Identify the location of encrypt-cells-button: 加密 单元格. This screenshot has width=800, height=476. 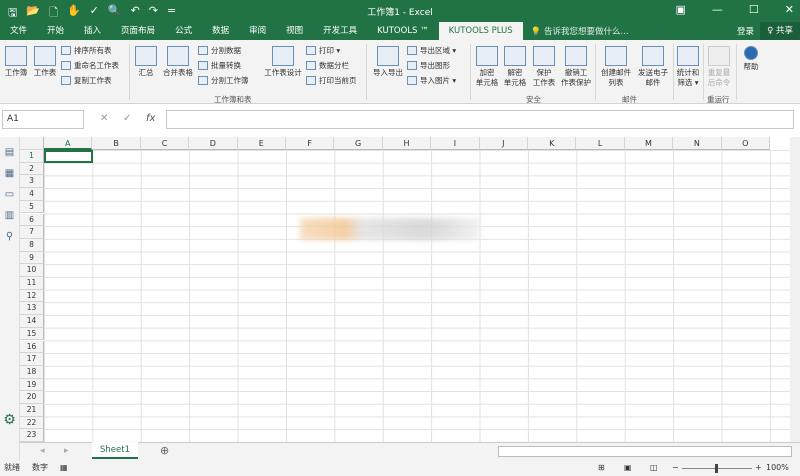
(487, 67).